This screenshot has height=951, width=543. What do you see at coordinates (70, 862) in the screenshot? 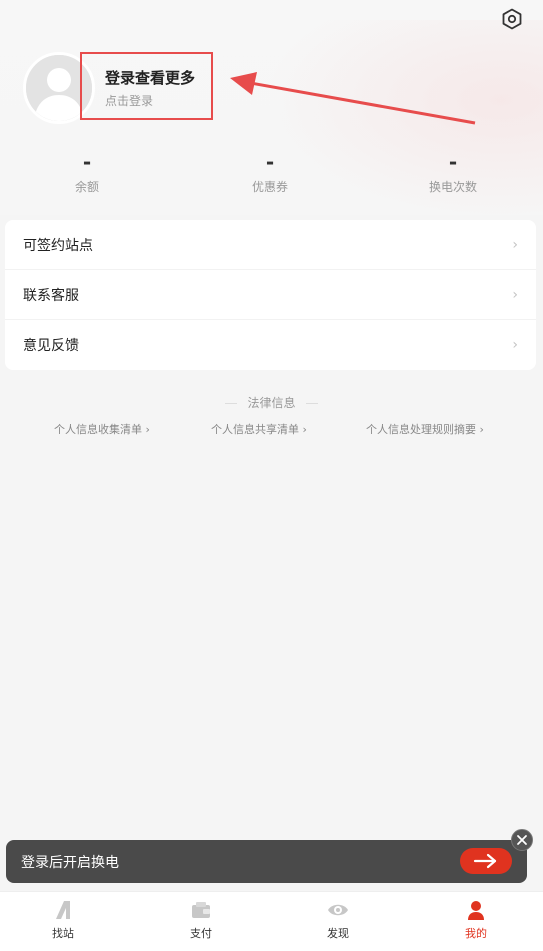
I see `banner-text: 登录后开启换电` at bounding box center [70, 862].